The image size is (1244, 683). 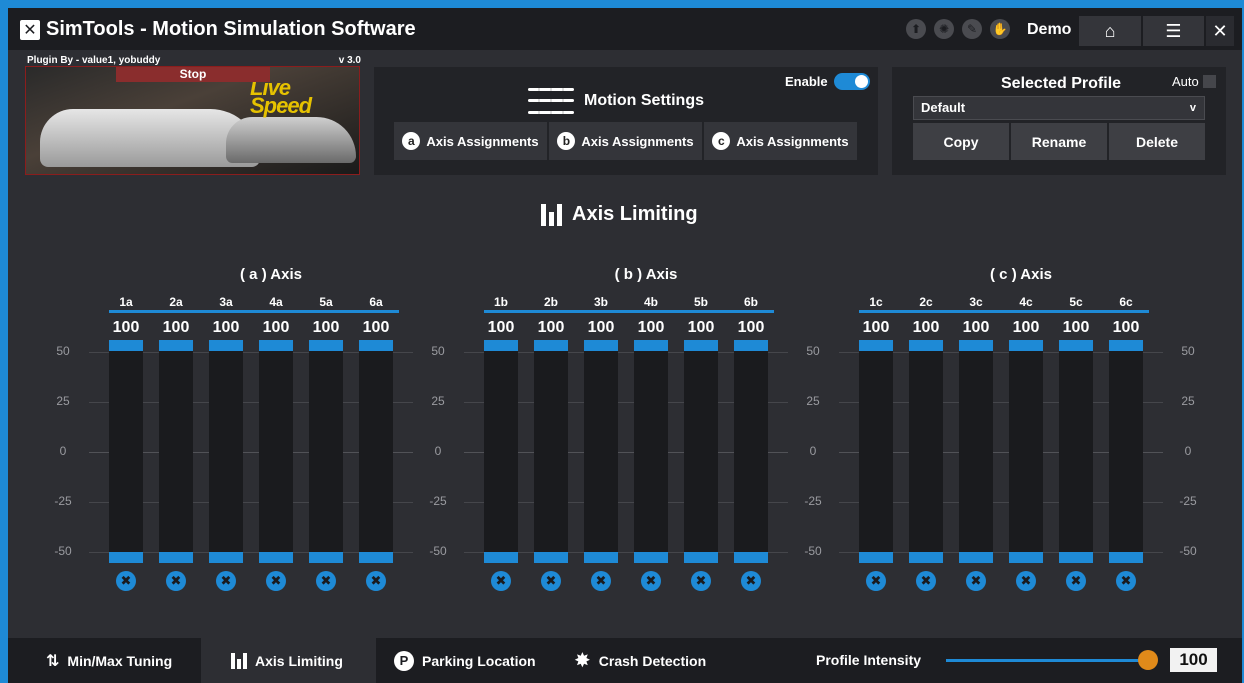 I want to click on settings-burst-icon: ✺, so click(x=944, y=29).